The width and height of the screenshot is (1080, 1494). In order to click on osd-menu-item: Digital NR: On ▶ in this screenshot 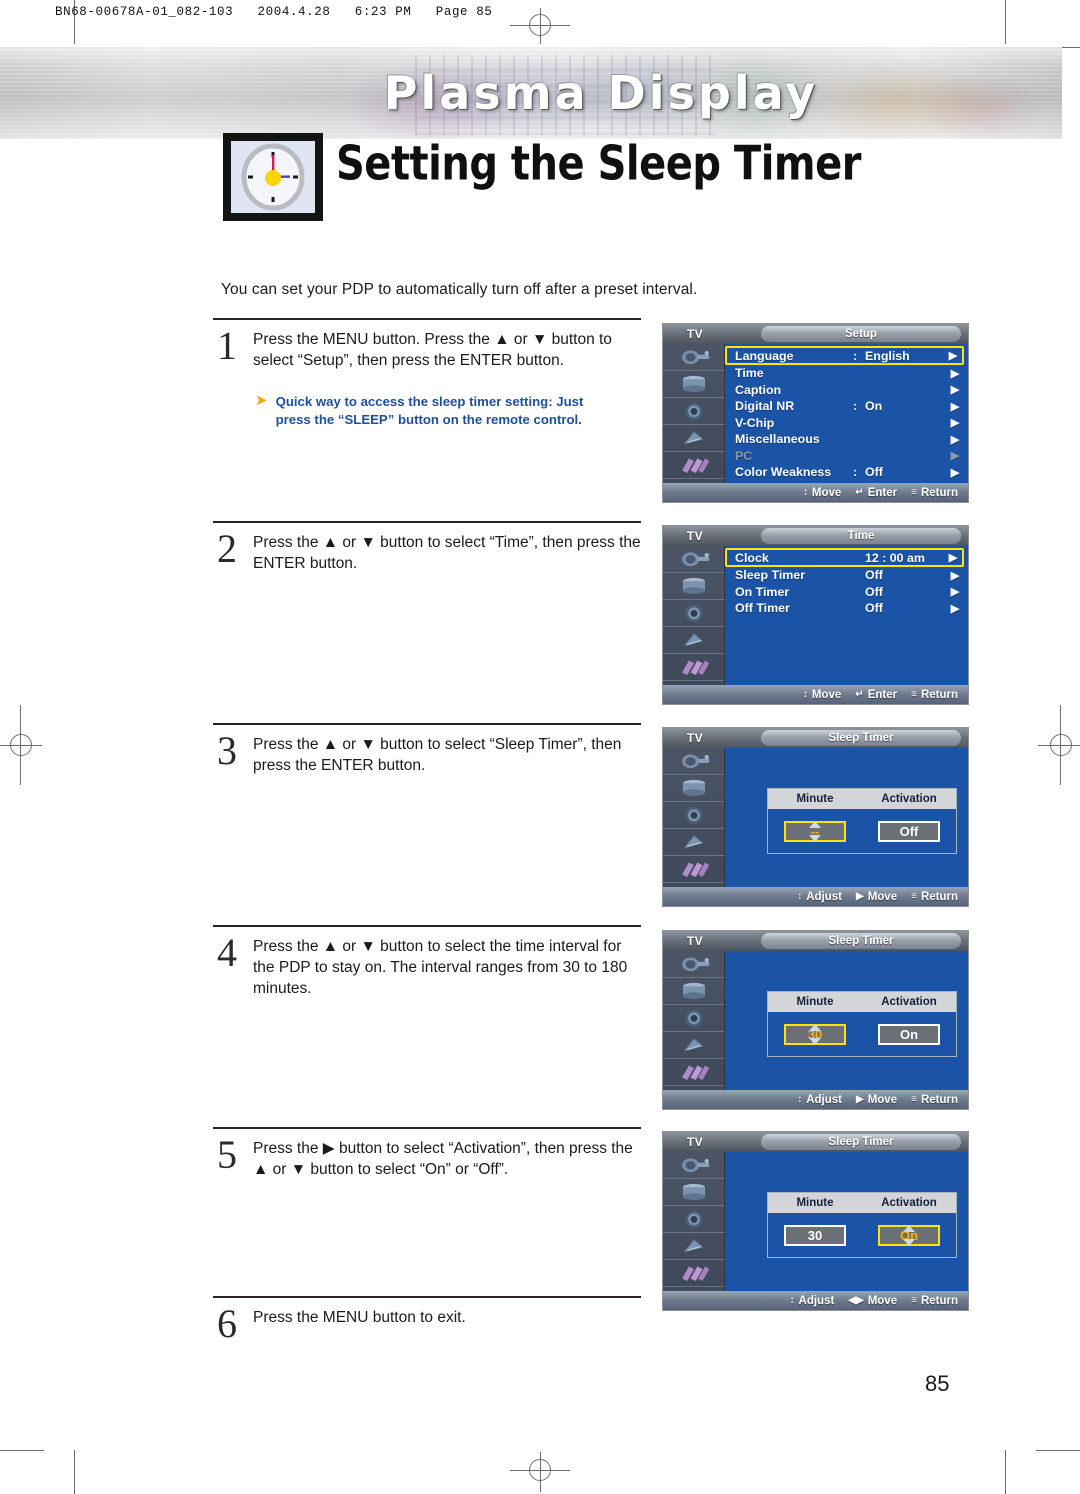, I will do `click(845, 406)`.